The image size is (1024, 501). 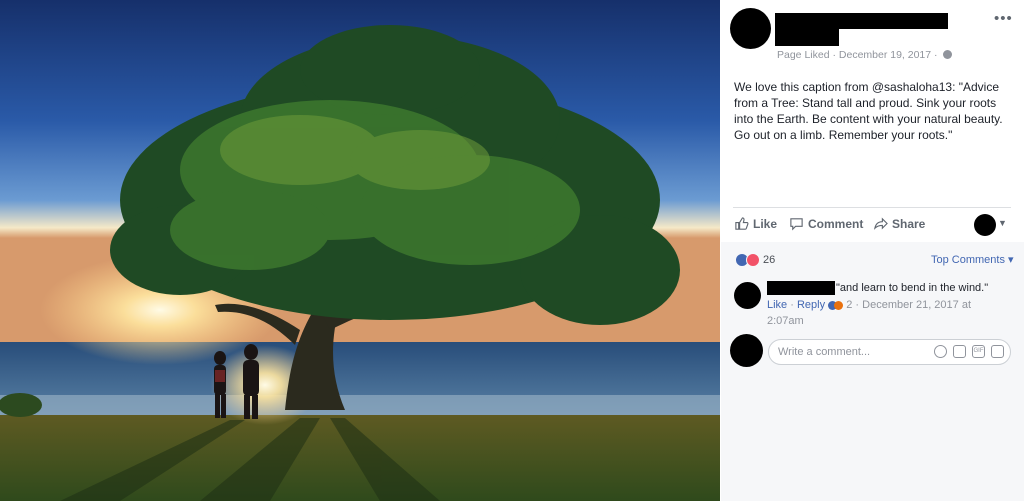 What do you see at coordinates (889, 352) in the screenshot?
I see `comment-input: Write a comment... GIF` at bounding box center [889, 352].